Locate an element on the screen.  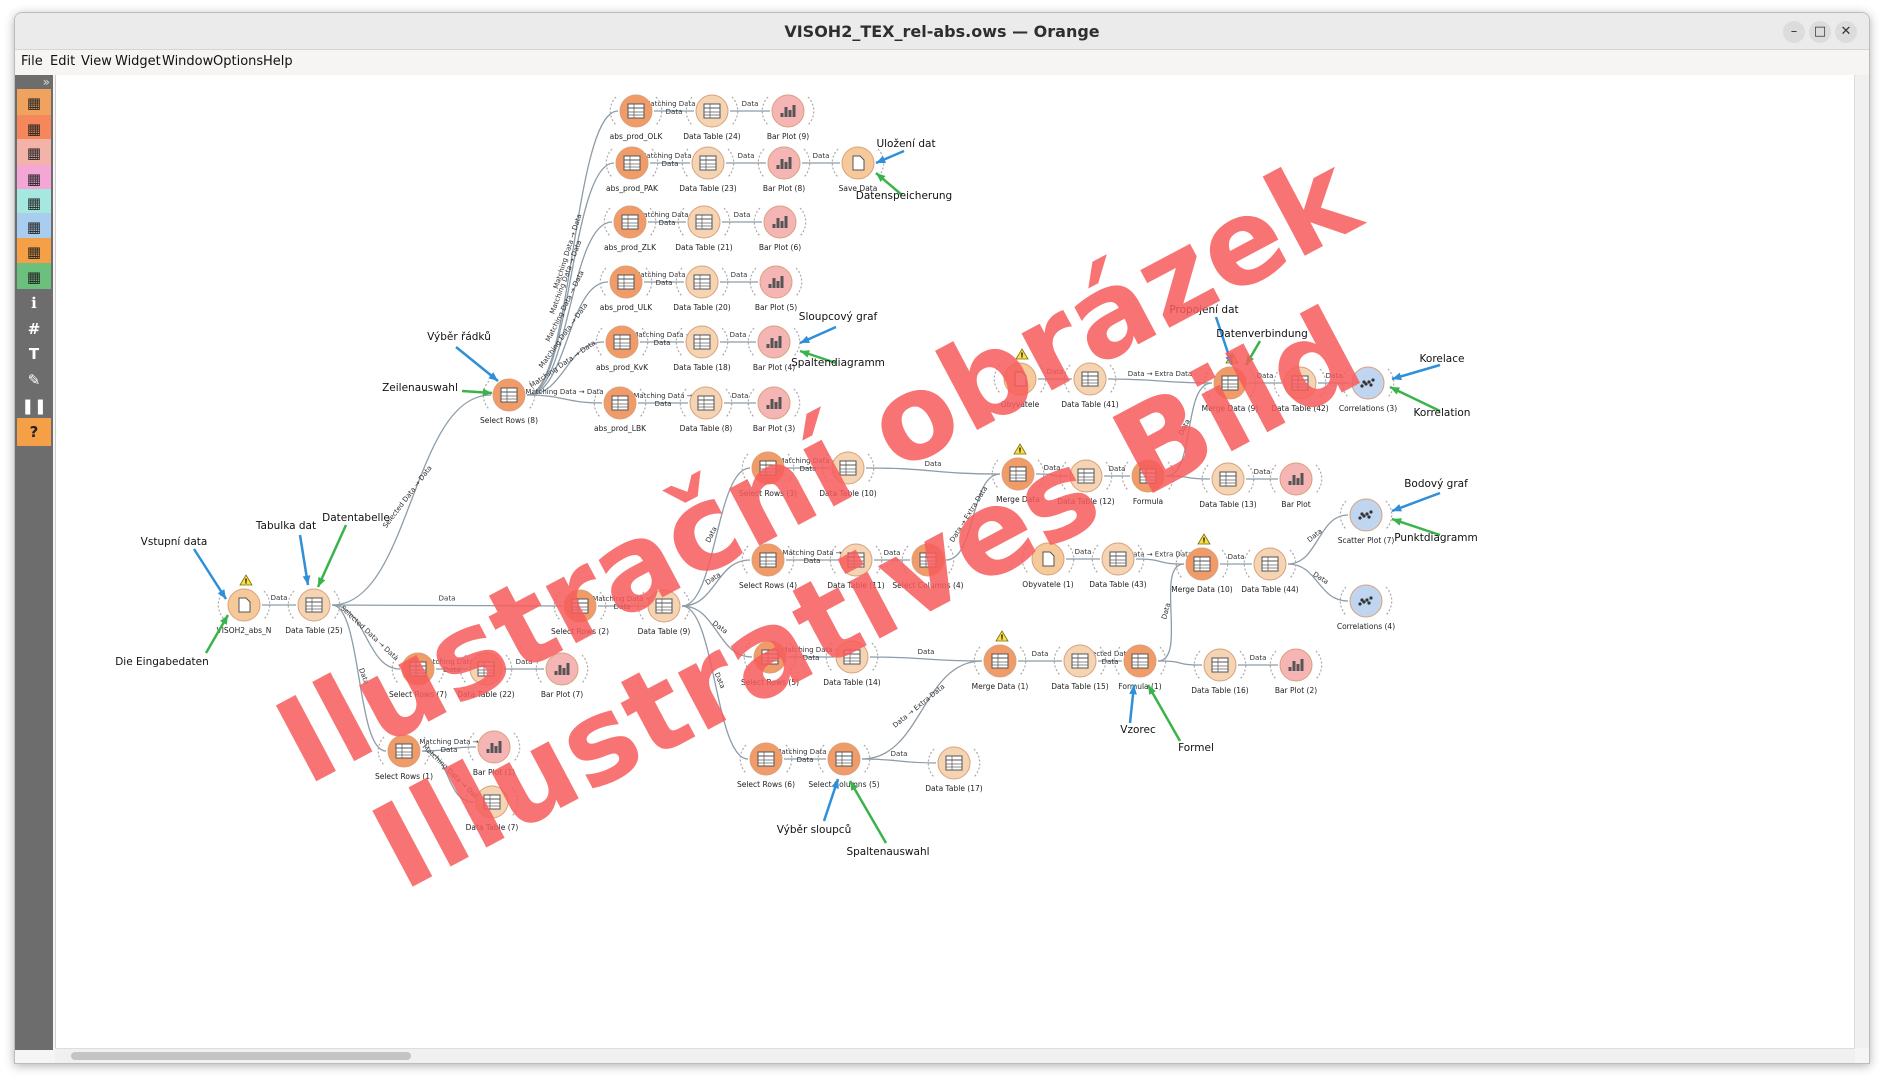
widget-node: Bar Plot (5) is located at coordinates (776, 288).